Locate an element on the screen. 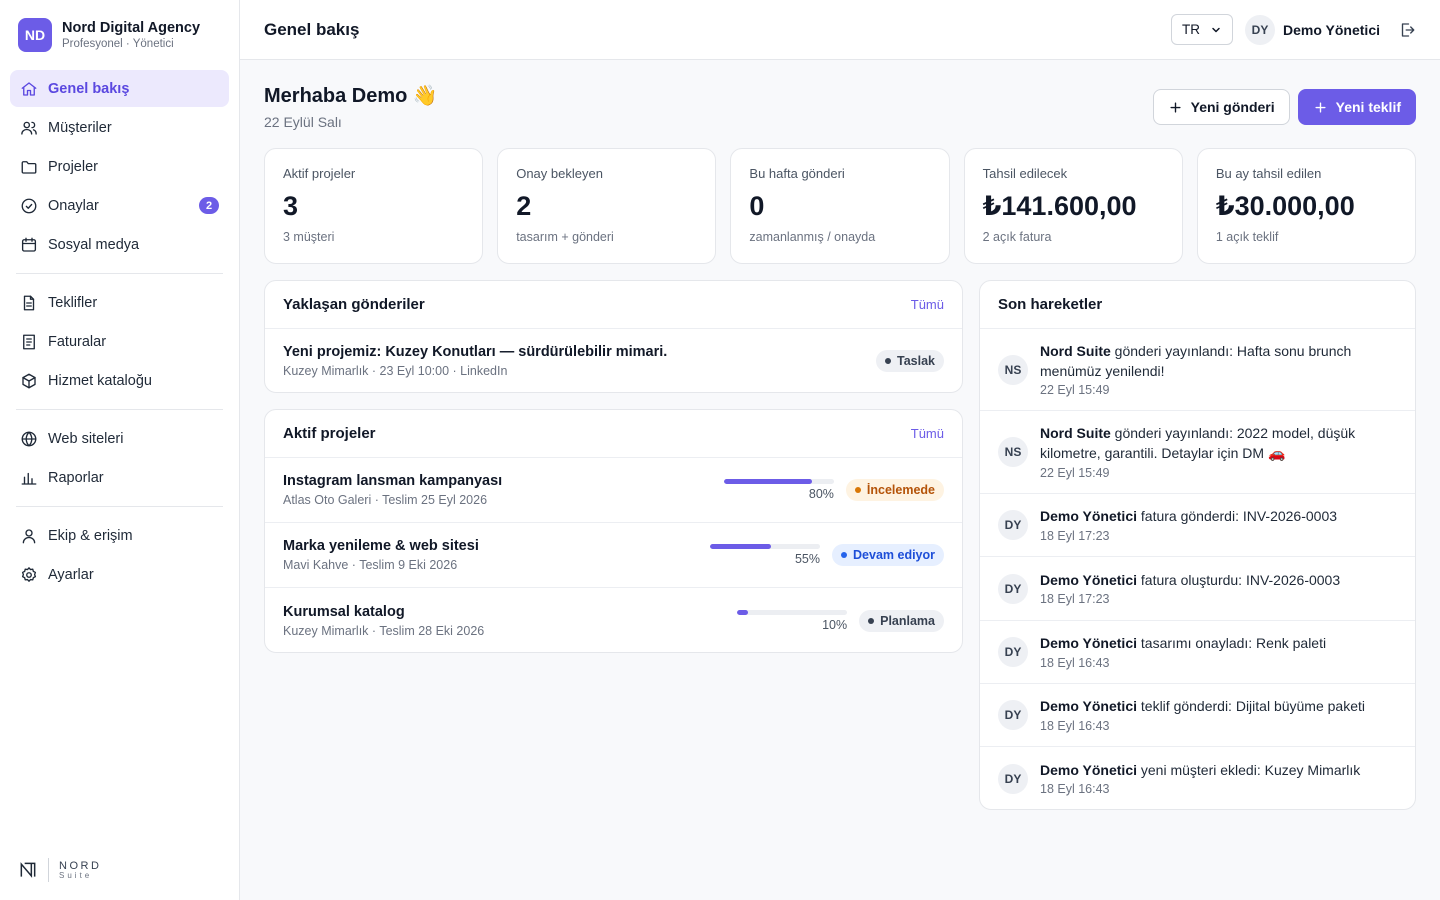 The image size is (1440, 900). calendar-icon is located at coordinates (29, 244).